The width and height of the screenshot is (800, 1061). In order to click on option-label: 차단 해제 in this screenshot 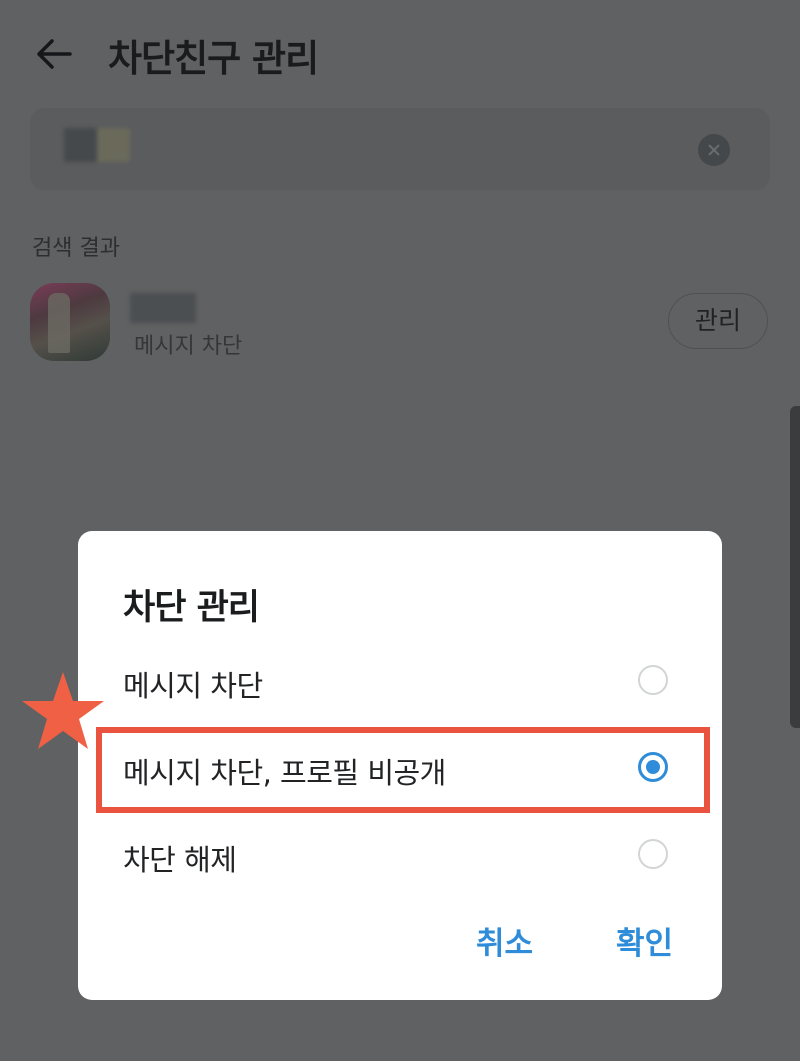, I will do `click(180, 860)`.